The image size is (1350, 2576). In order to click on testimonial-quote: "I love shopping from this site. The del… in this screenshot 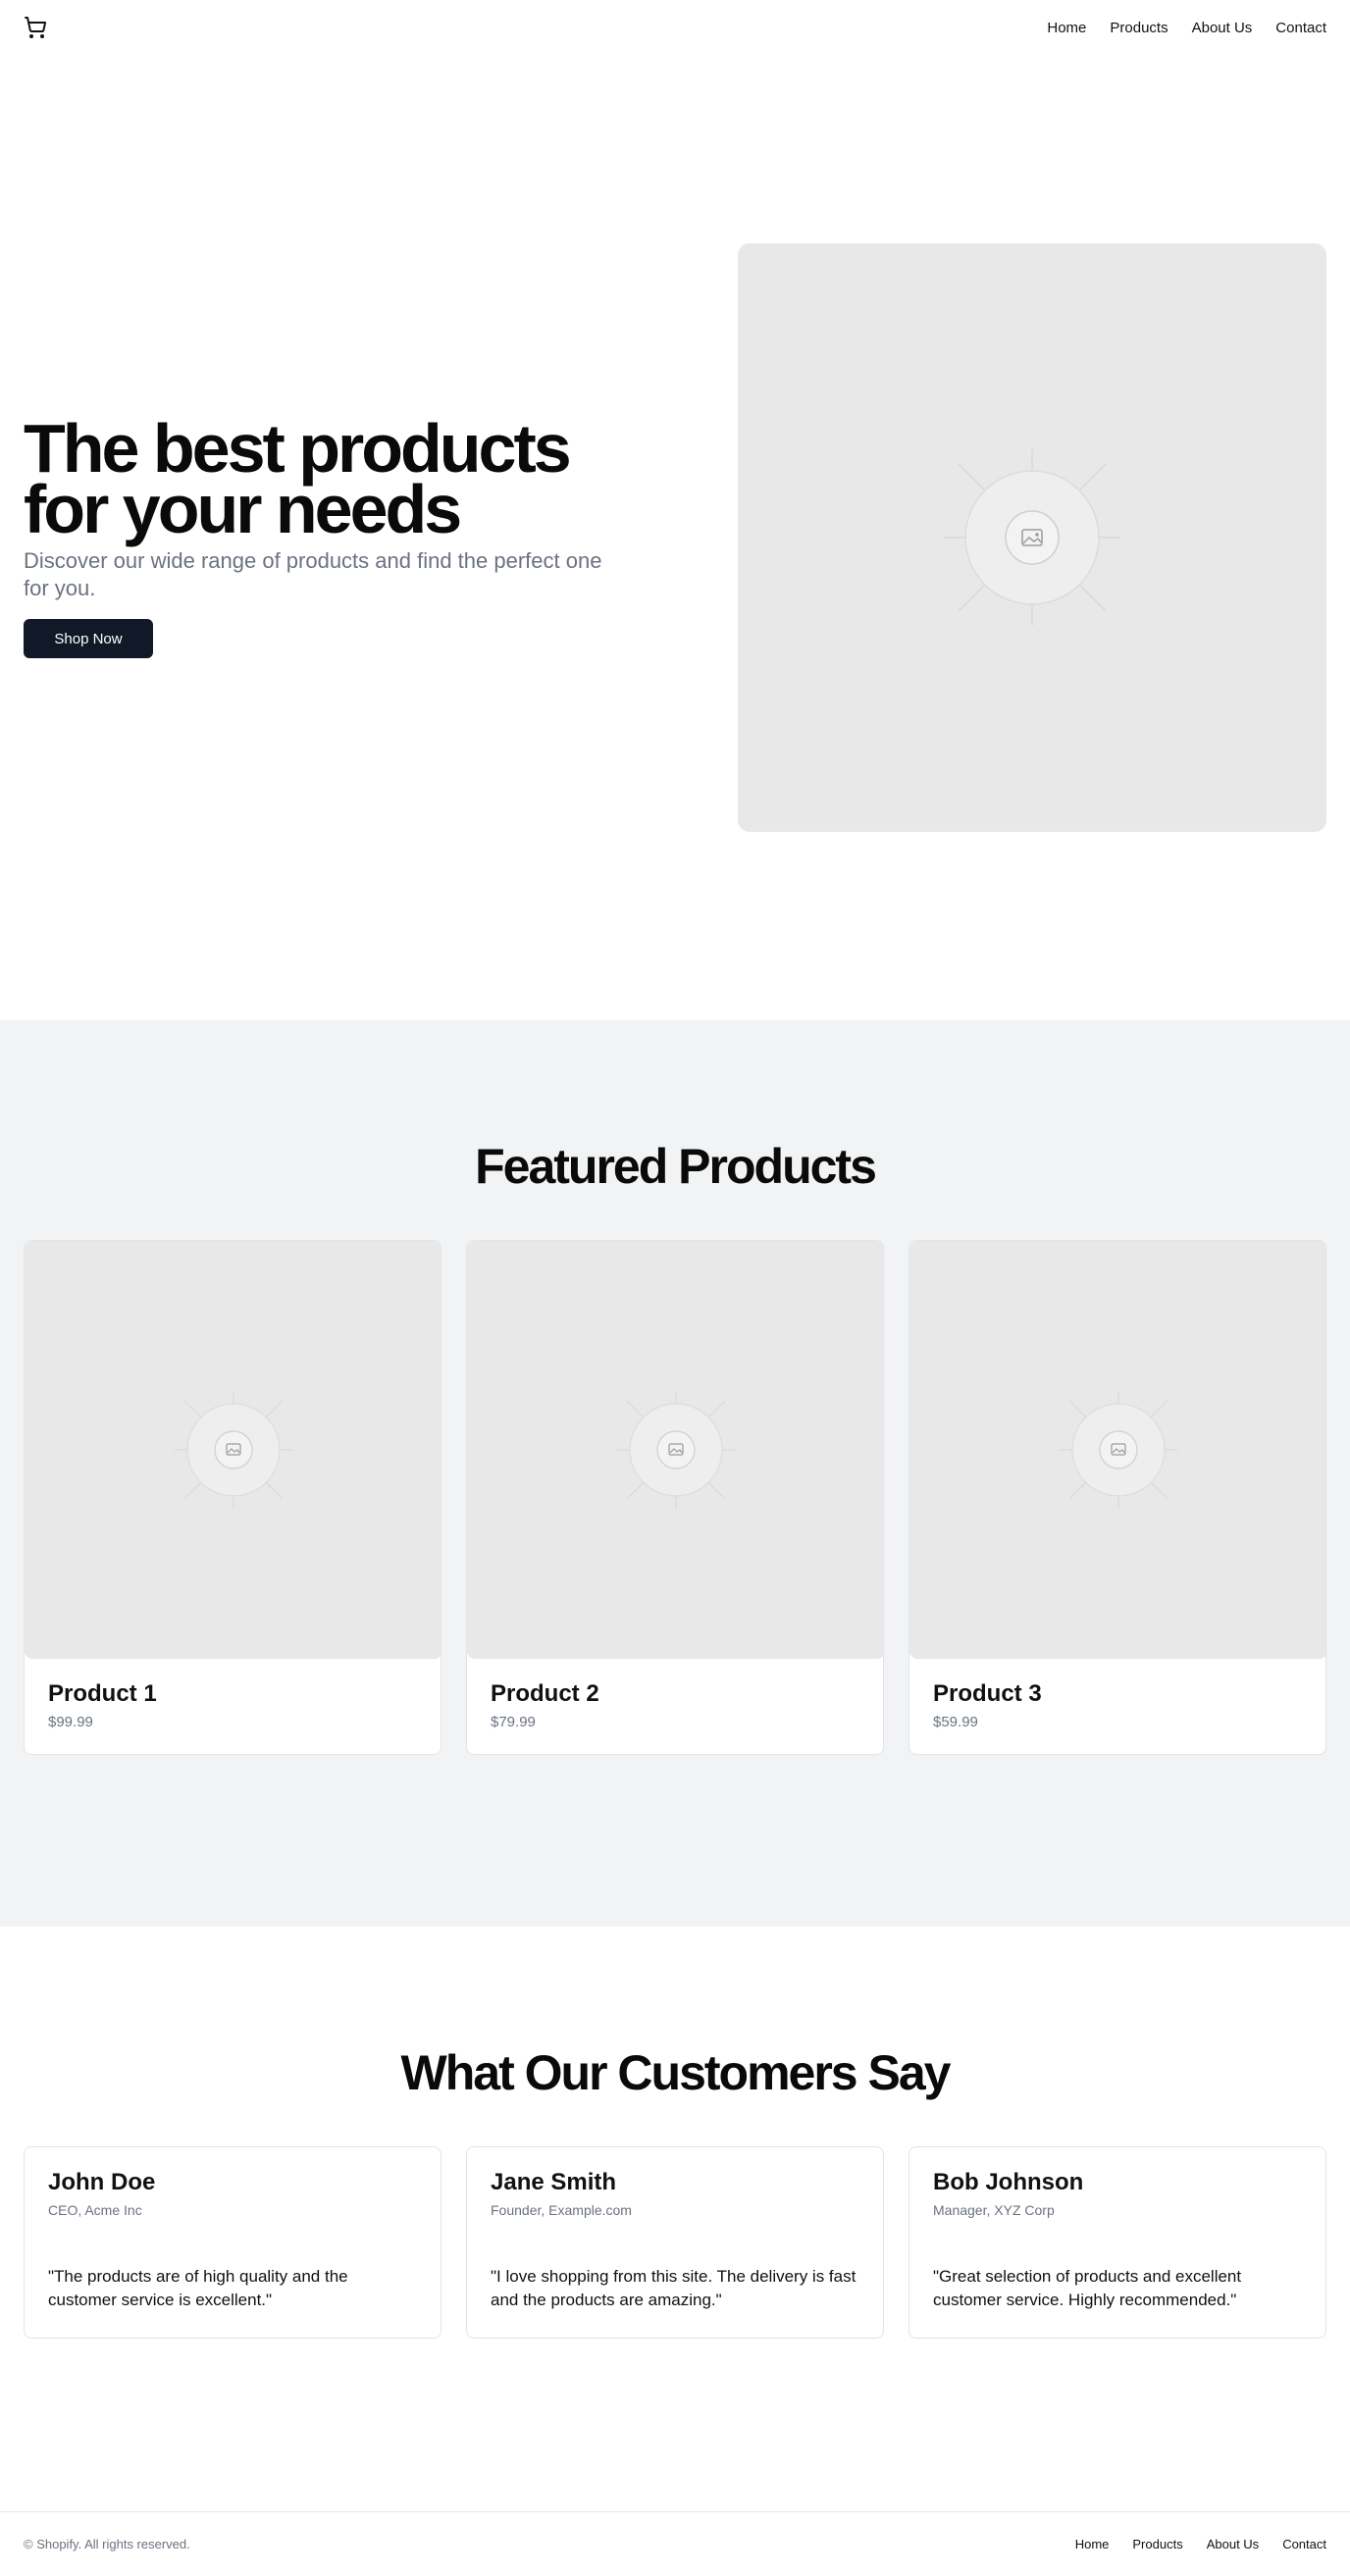, I will do `click(674, 2288)`.